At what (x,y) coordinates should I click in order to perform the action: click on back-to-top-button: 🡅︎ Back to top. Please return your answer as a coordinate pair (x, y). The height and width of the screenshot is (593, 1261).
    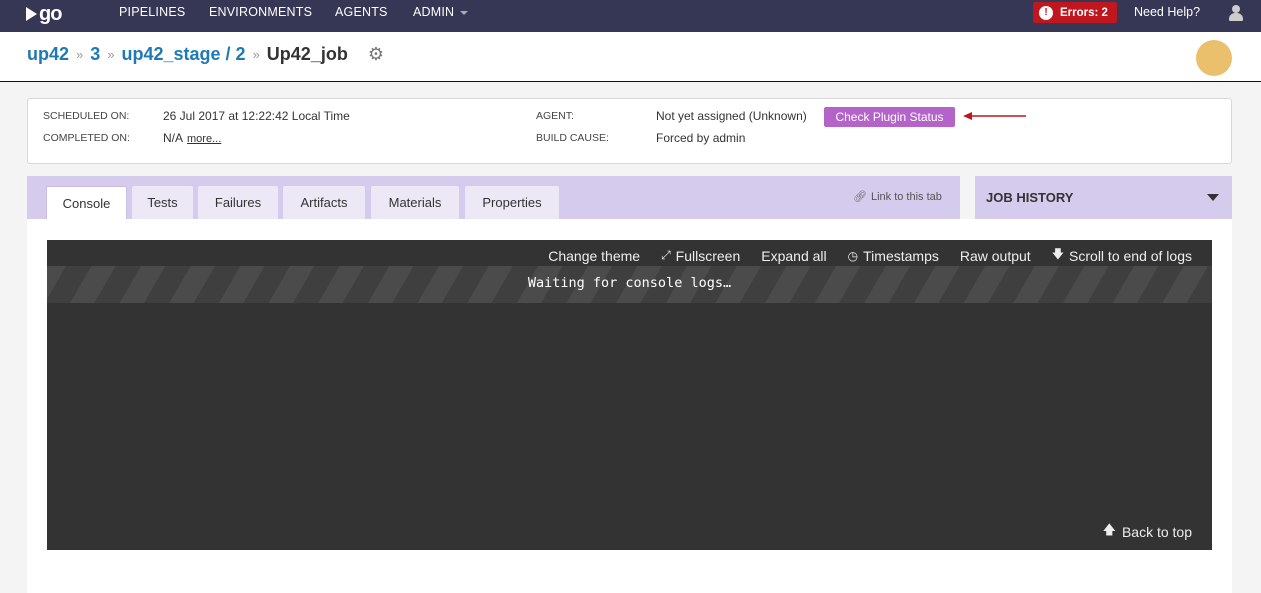
    Looking at the image, I should click on (1147, 532).